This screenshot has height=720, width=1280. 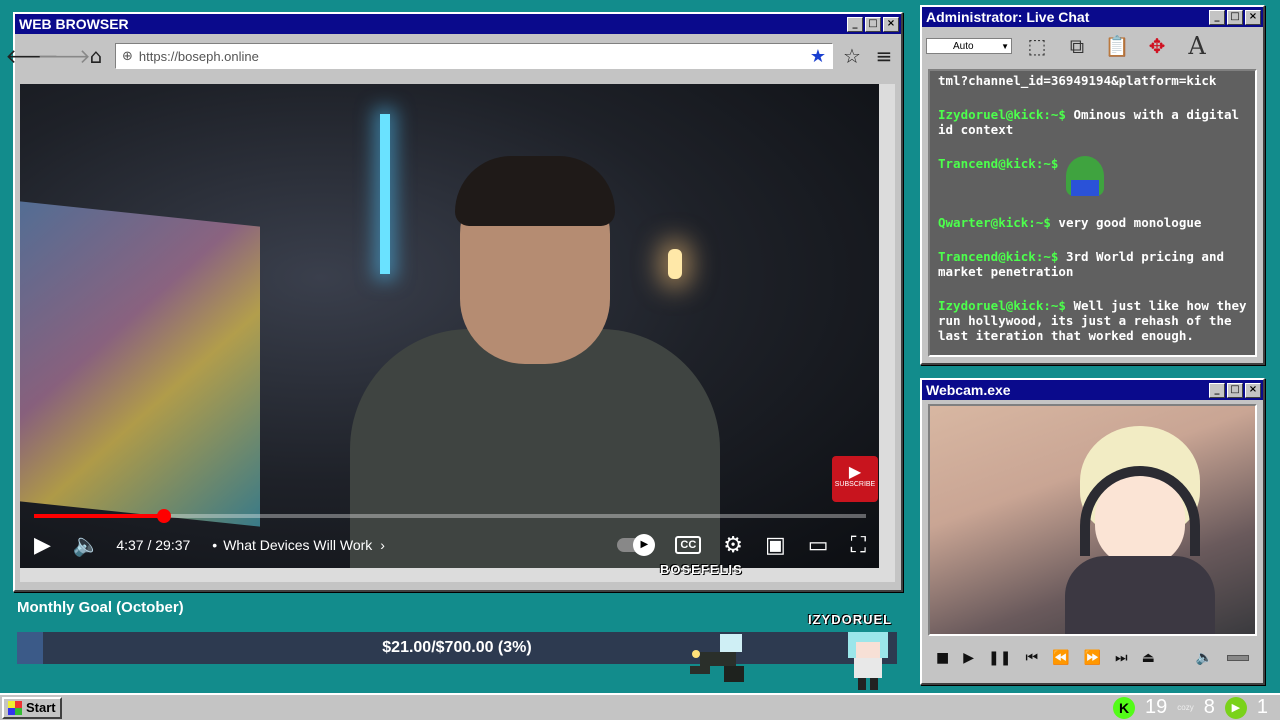 What do you see at coordinates (1157, 46) in the screenshot?
I see `move-icon: ✥` at bounding box center [1157, 46].